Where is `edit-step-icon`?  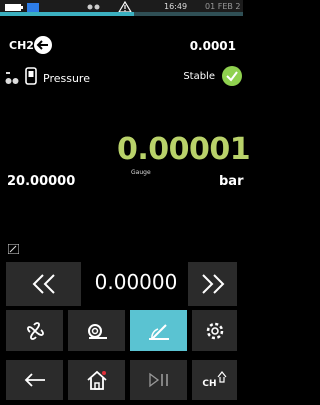
edit-step-icon is located at coordinates (13, 249).